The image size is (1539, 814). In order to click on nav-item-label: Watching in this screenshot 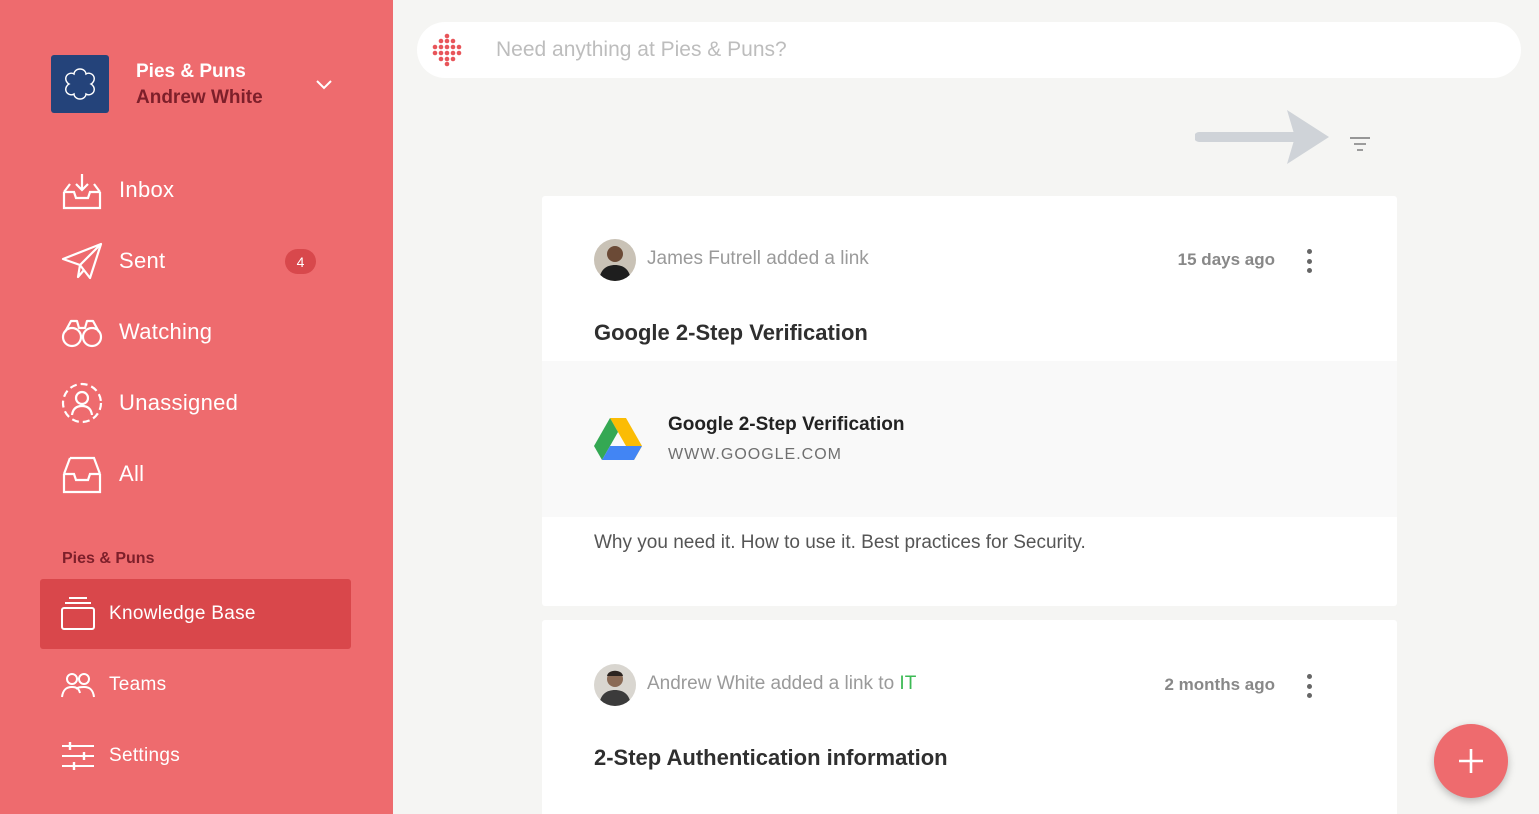, I will do `click(166, 331)`.